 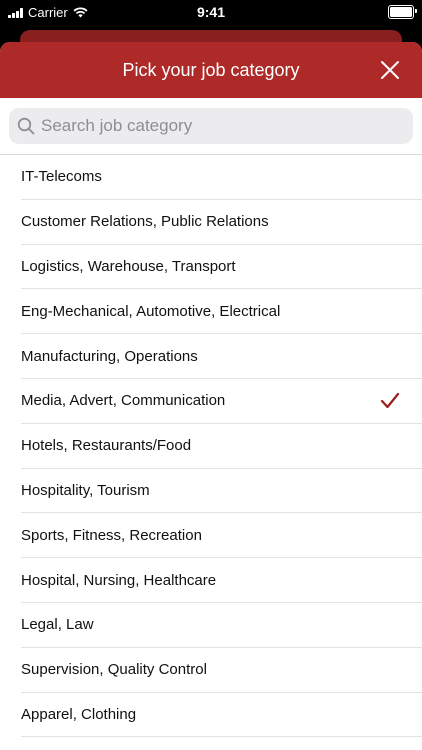 I want to click on category-label: Hospital, Nursing, Healthcare, so click(x=119, y=580).